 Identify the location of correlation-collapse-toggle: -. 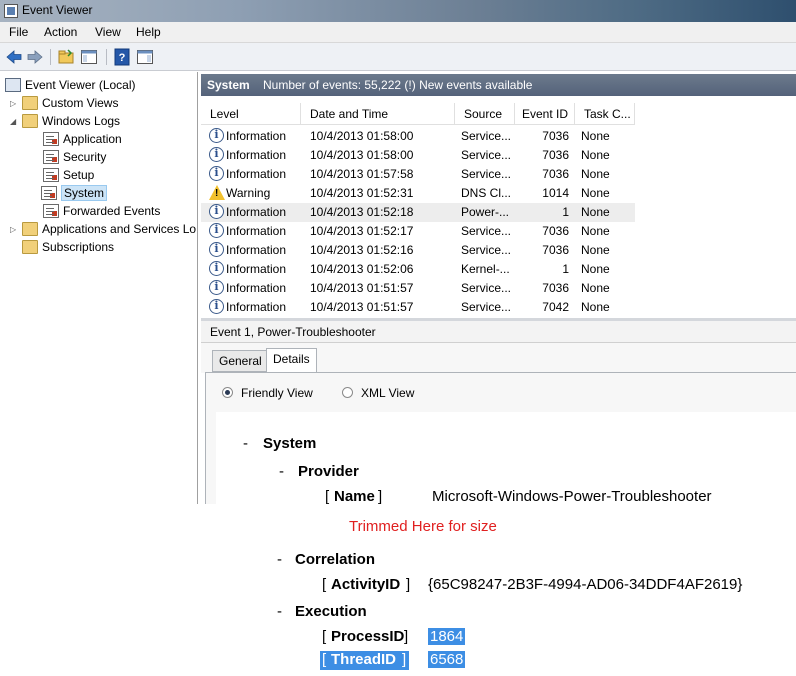
(279, 559).